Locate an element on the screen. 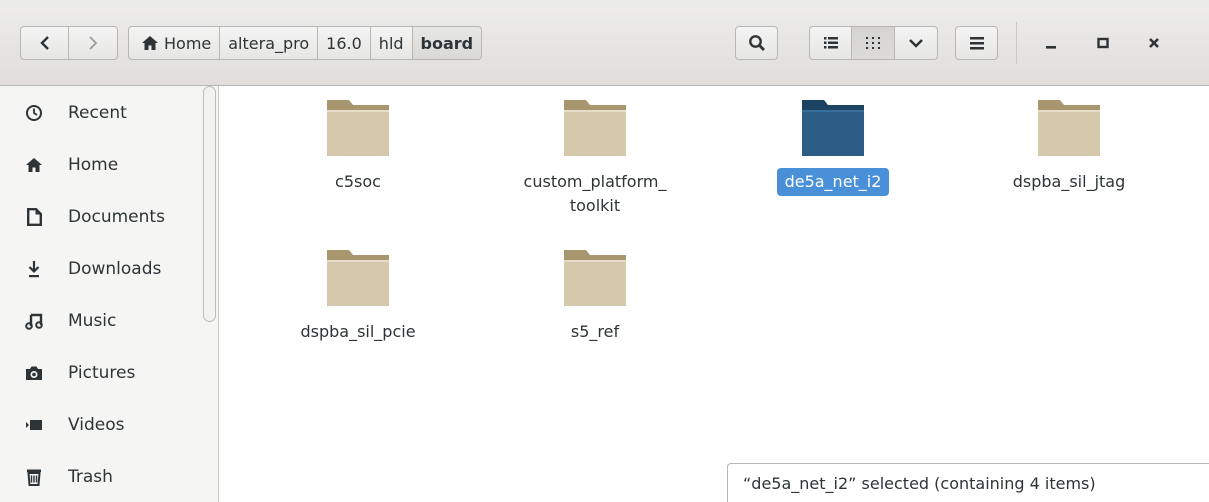  sidebar-item-videos: Videos is located at coordinates (105, 425).